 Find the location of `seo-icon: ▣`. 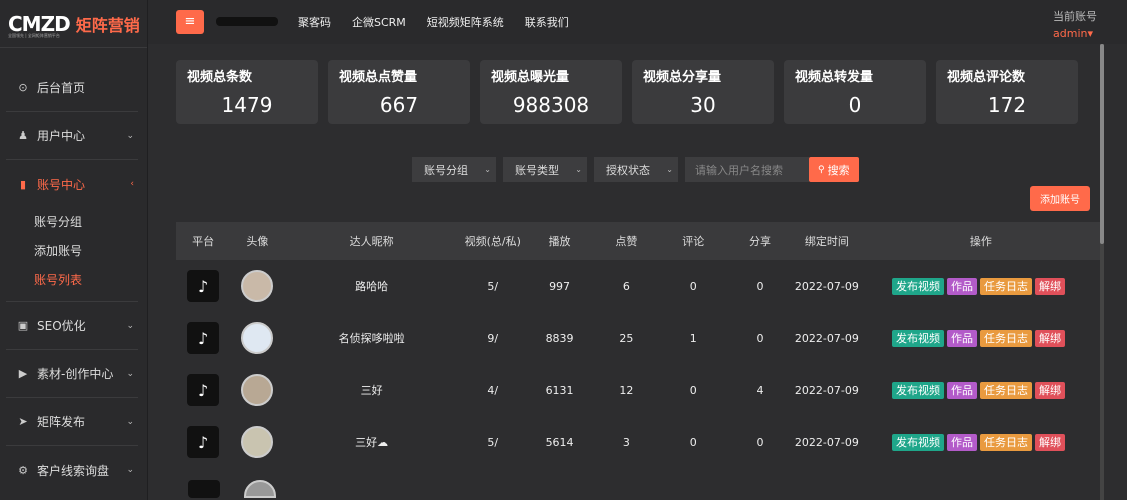

seo-icon: ▣ is located at coordinates (23, 325).